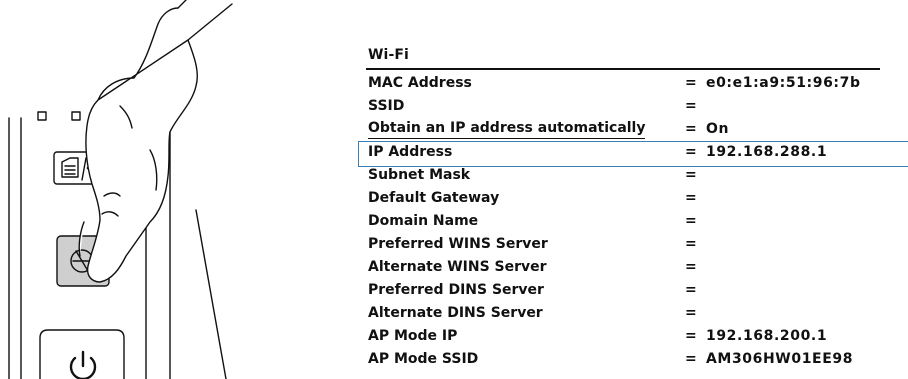 The height and width of the screenshot is (379, 908). Describe the element at coordinates (386, 106) in the screenshot. I see `row-label: SSID` at that location.